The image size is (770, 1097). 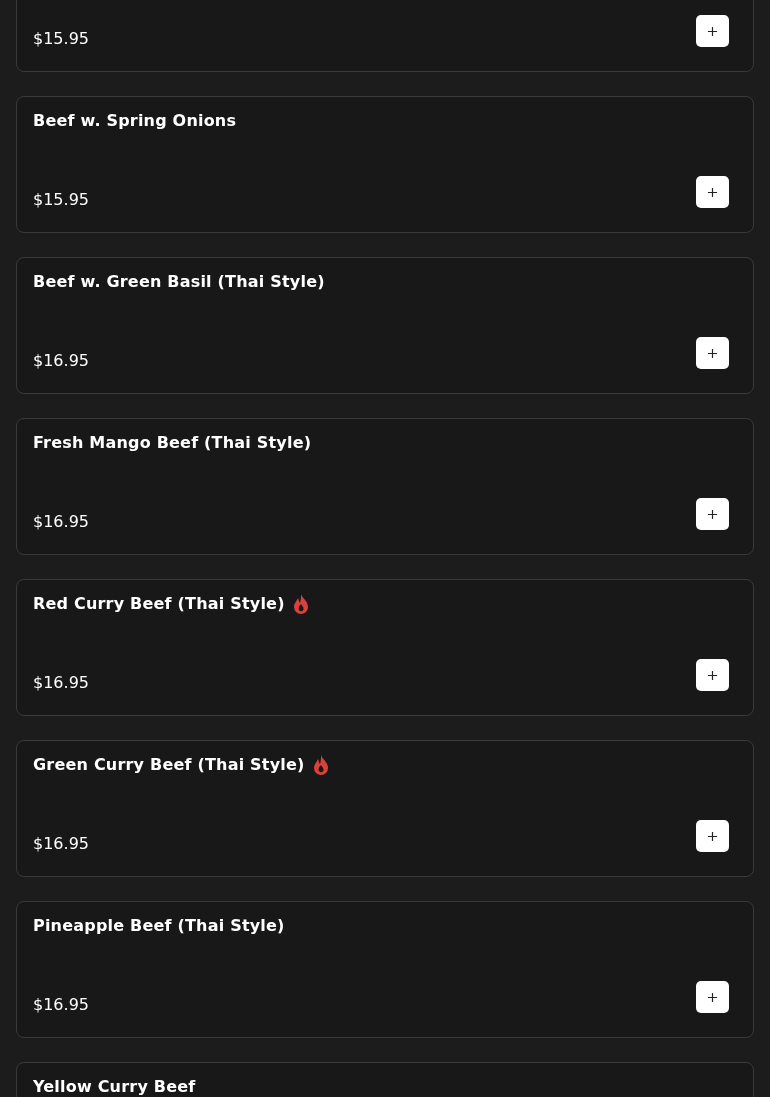 What do you see at coordinates (114, 1087) in the screenshot?
I see `dish-name: Yellow Curry Beef` at bounding box center [114, 1087].